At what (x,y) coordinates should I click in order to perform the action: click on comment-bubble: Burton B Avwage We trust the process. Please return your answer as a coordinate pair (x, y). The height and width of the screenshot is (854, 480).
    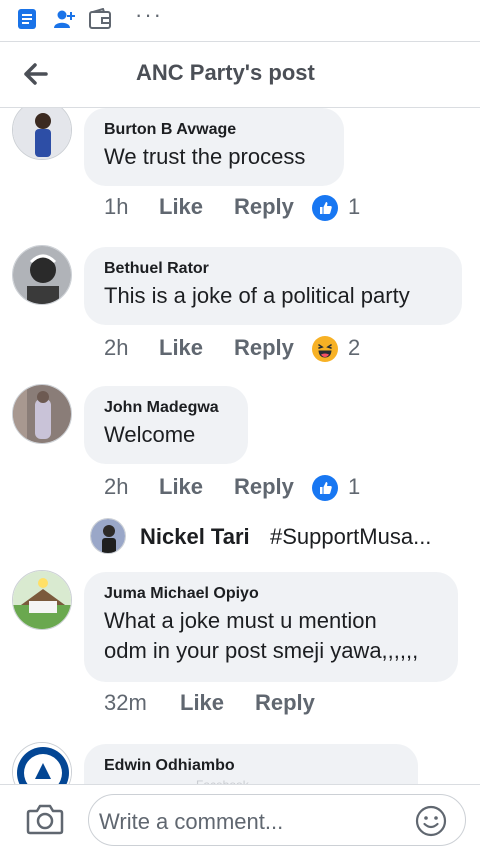
    Looking at the image, I should click on (214, 147).